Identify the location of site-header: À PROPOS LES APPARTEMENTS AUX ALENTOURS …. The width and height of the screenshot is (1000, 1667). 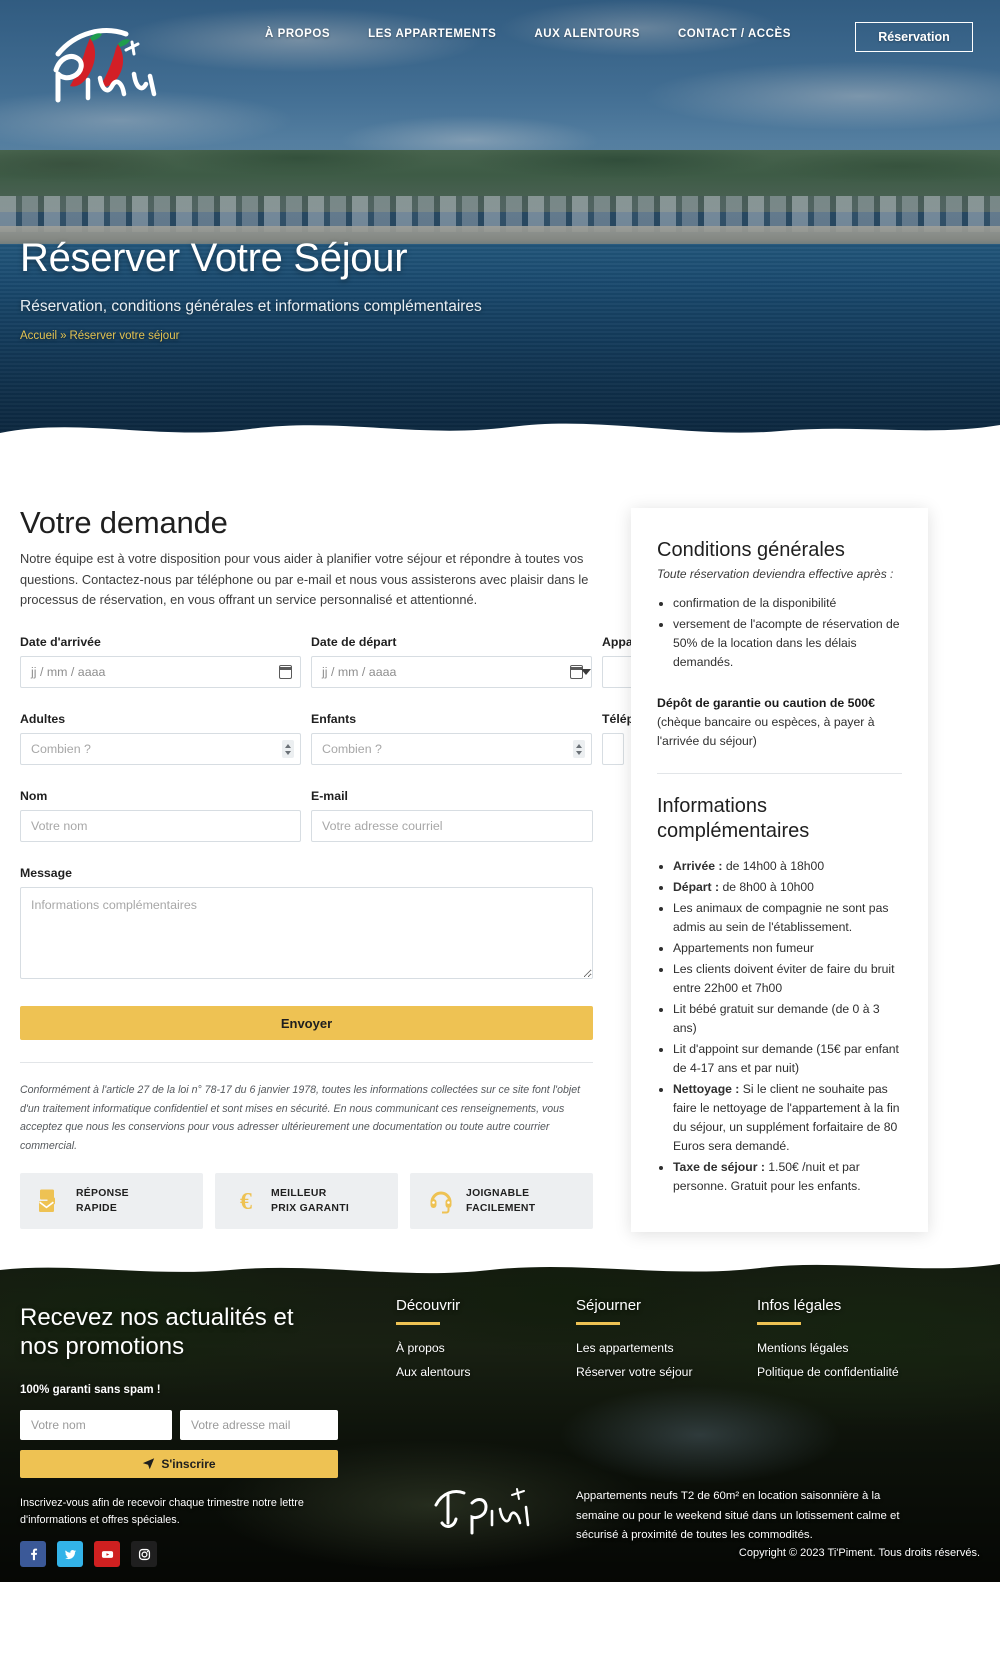
(500, 56).